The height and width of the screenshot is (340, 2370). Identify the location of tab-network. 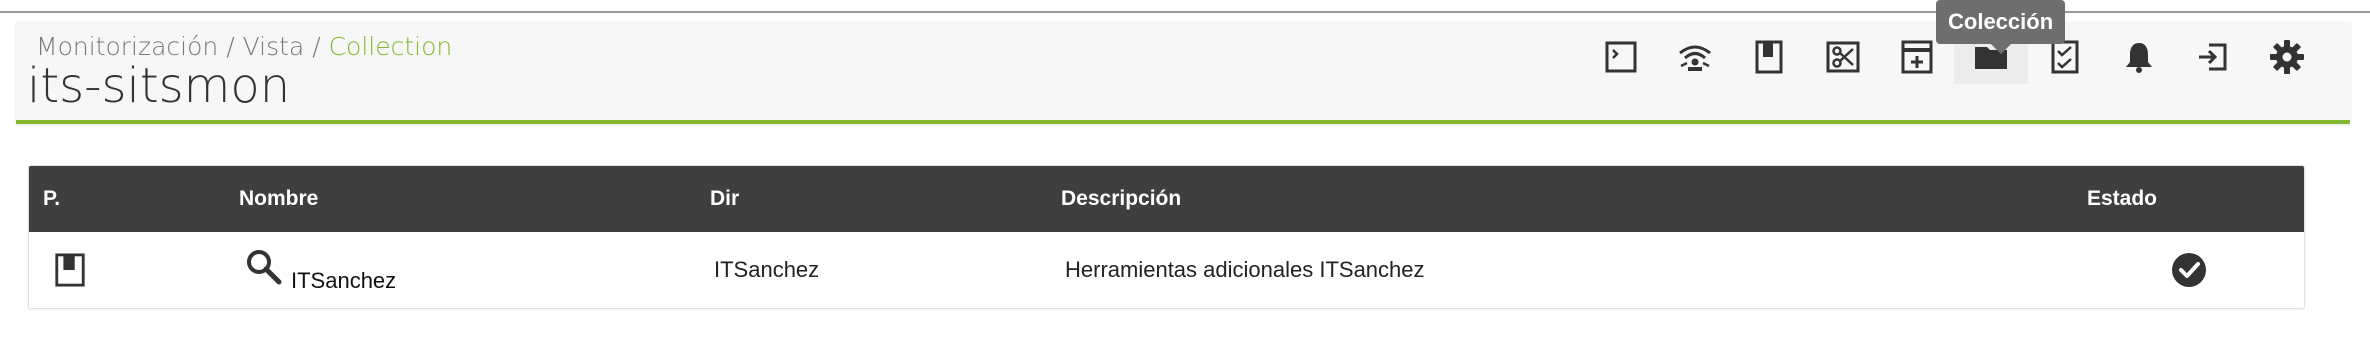
(1695, 57).